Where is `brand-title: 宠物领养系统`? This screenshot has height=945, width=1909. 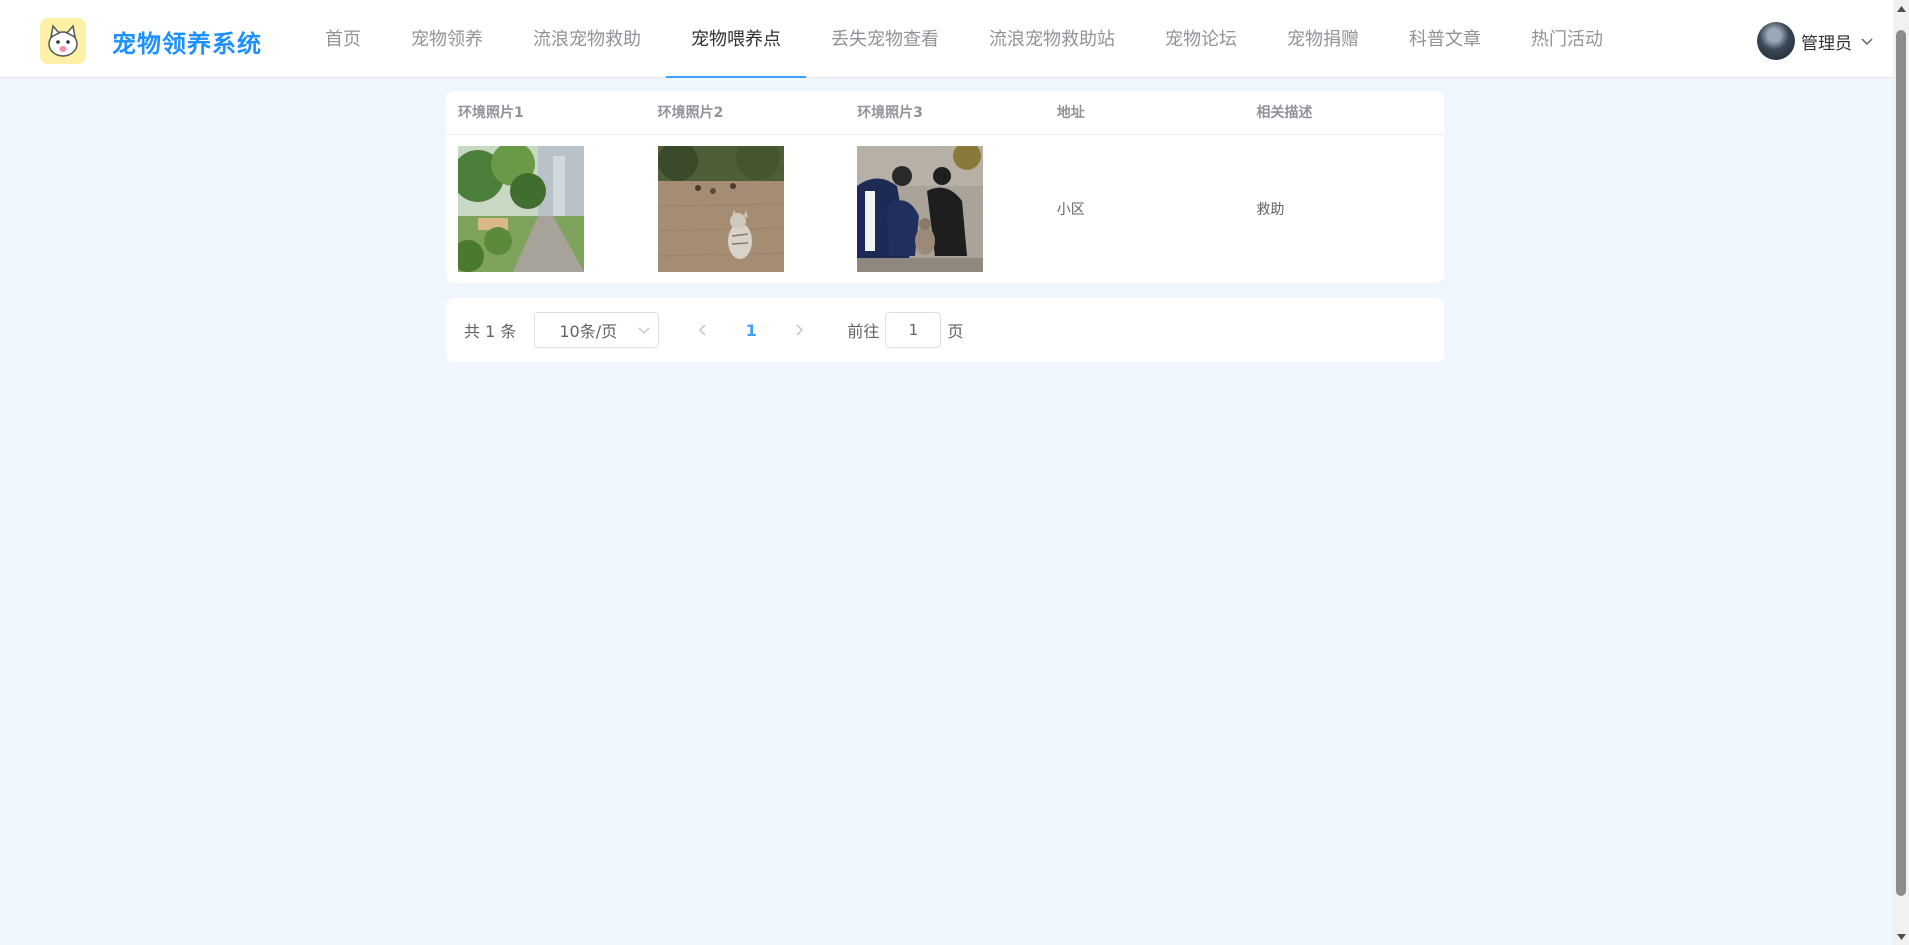 brand-title: 宠物领养系统 is located at coordinates (187, 44).